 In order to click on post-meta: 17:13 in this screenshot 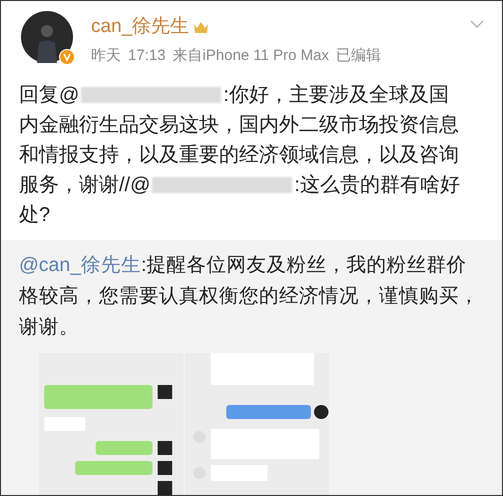, I will do `click(147, 56)`.